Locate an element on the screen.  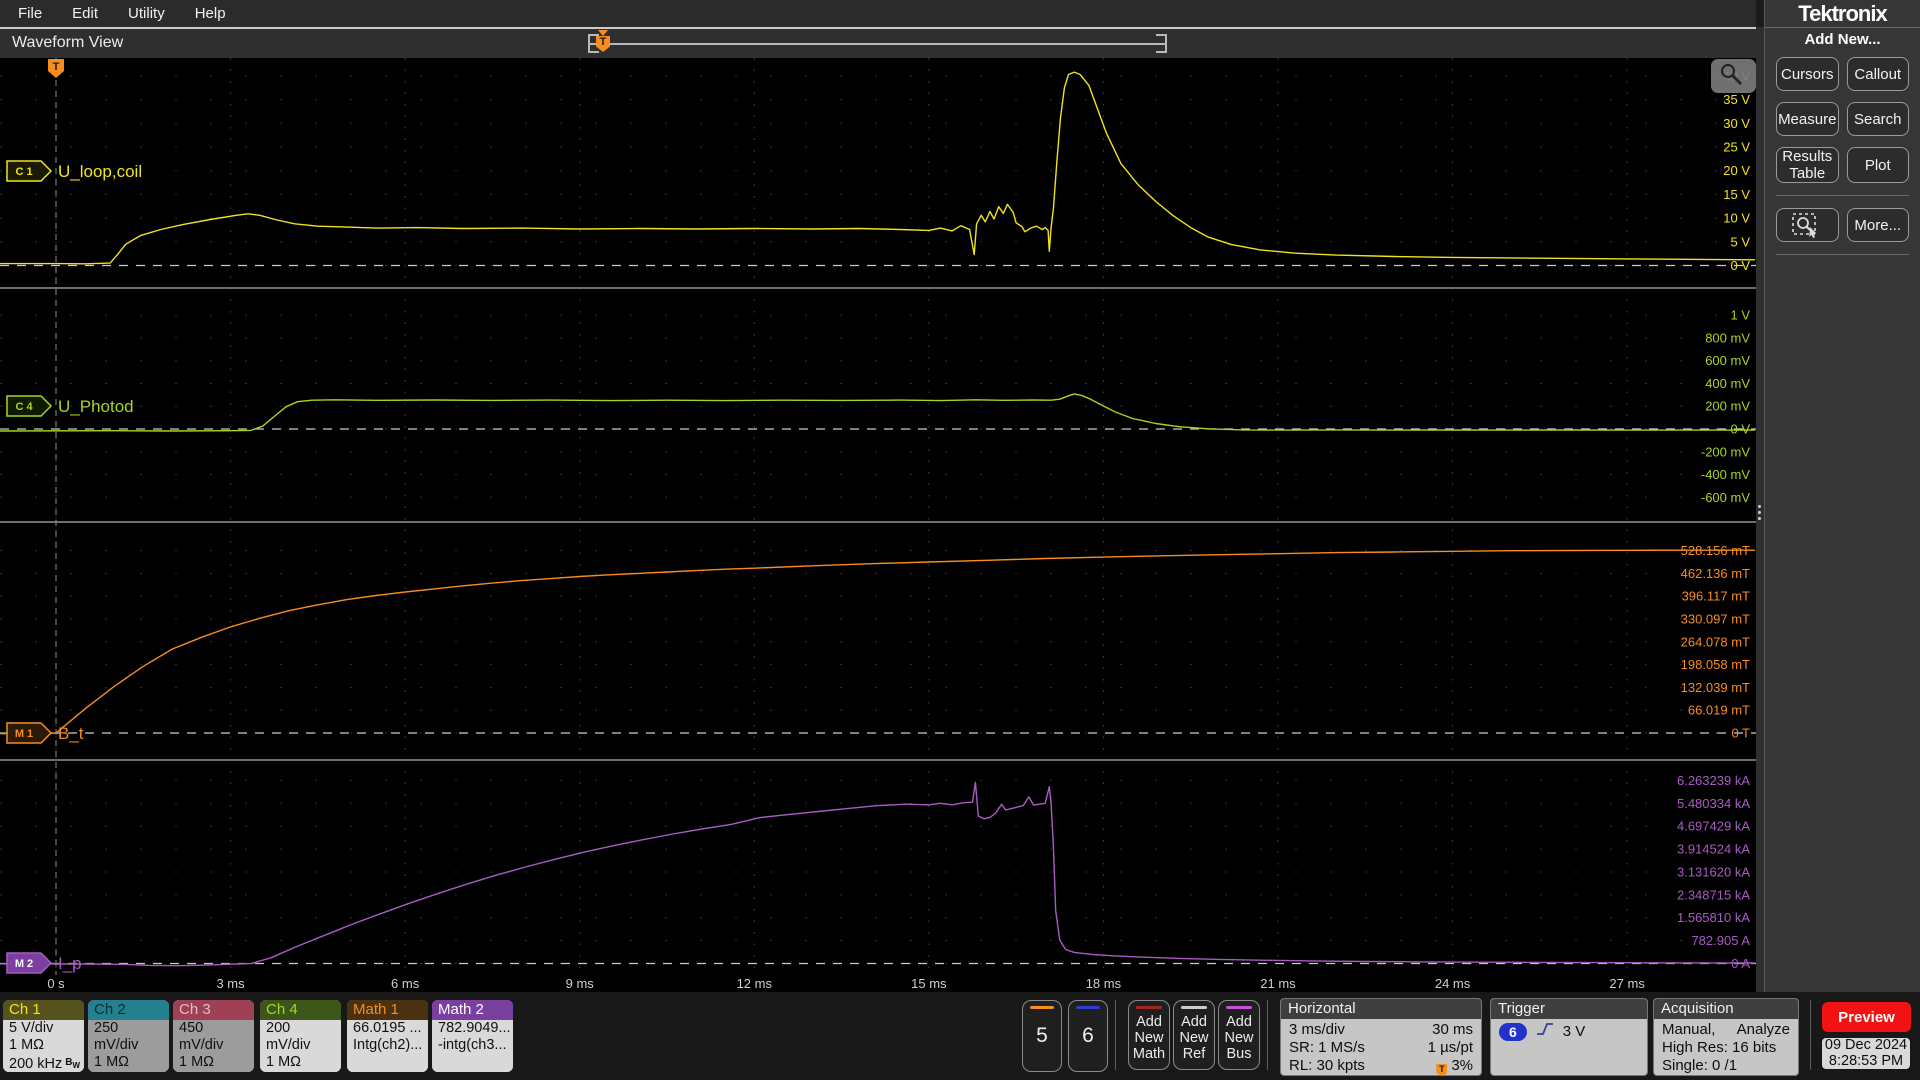
axis-tick-label: 0 A is located at coordinates (1740, 963).